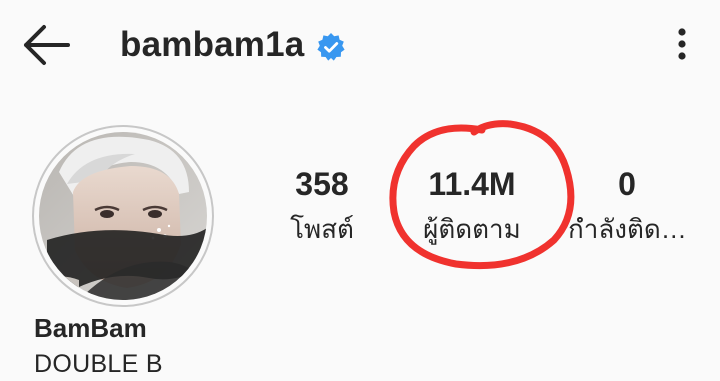  I want to click on back-arrow-icon, so click(47, 45).